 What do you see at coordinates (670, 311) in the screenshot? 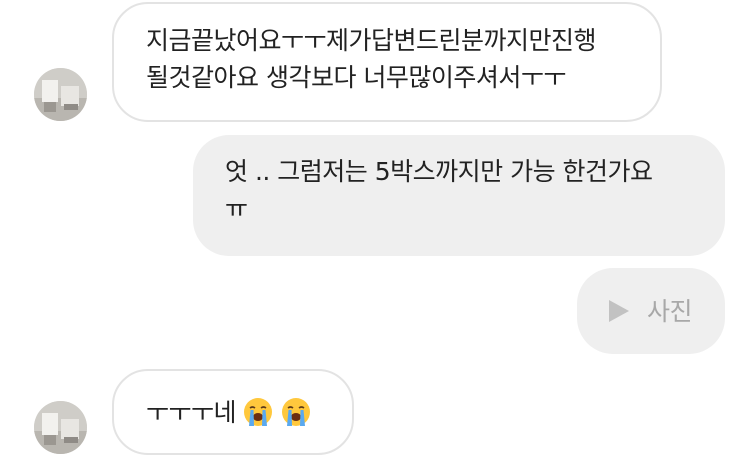
I see `photo-label: 사진` at bounding box center [670, 311].